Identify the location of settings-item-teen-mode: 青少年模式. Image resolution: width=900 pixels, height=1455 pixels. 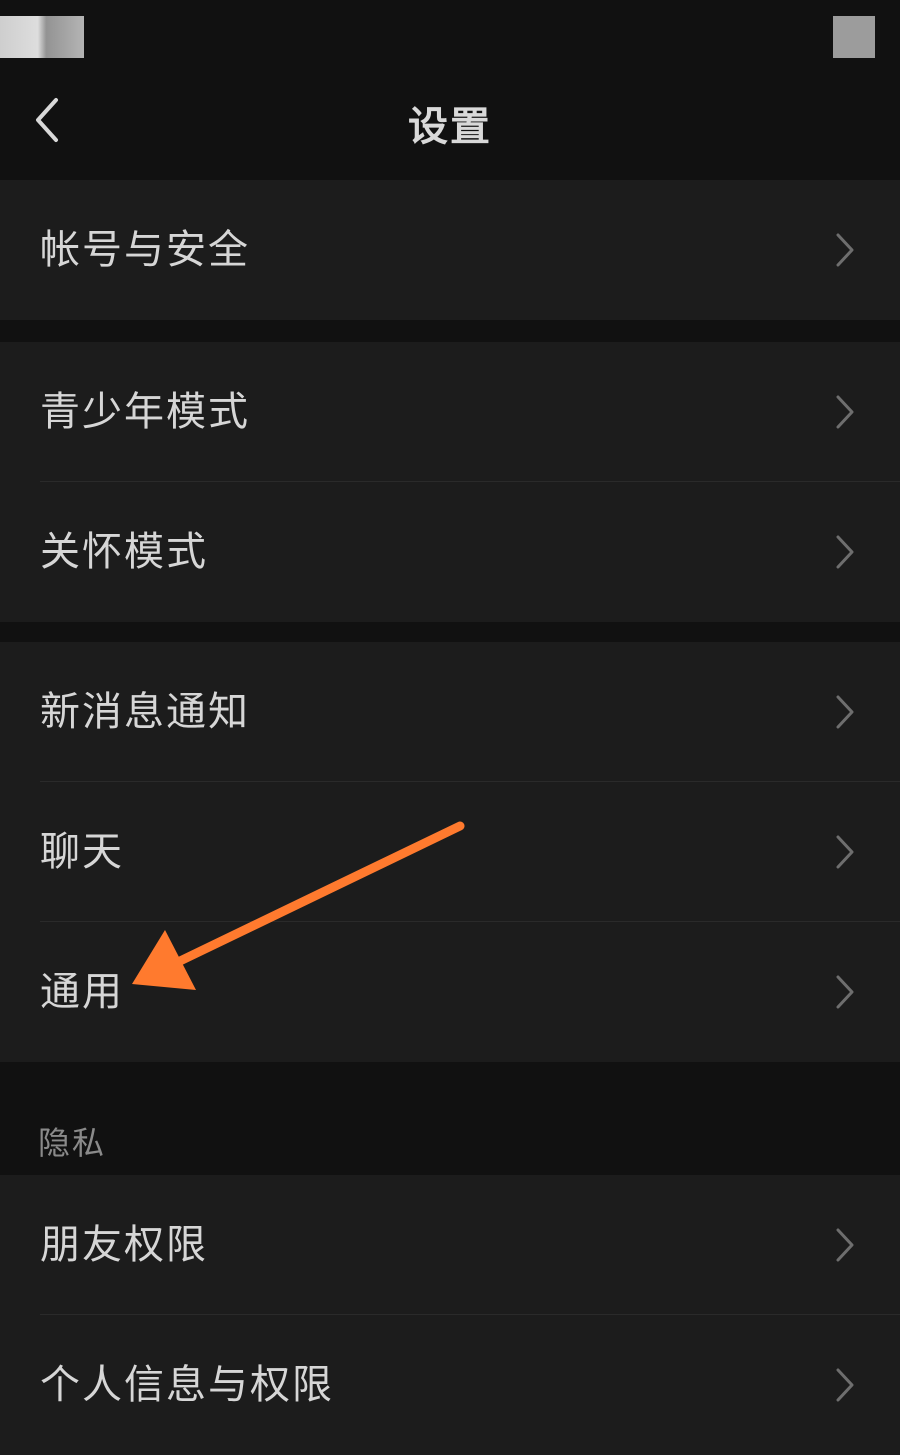
(450, 412).